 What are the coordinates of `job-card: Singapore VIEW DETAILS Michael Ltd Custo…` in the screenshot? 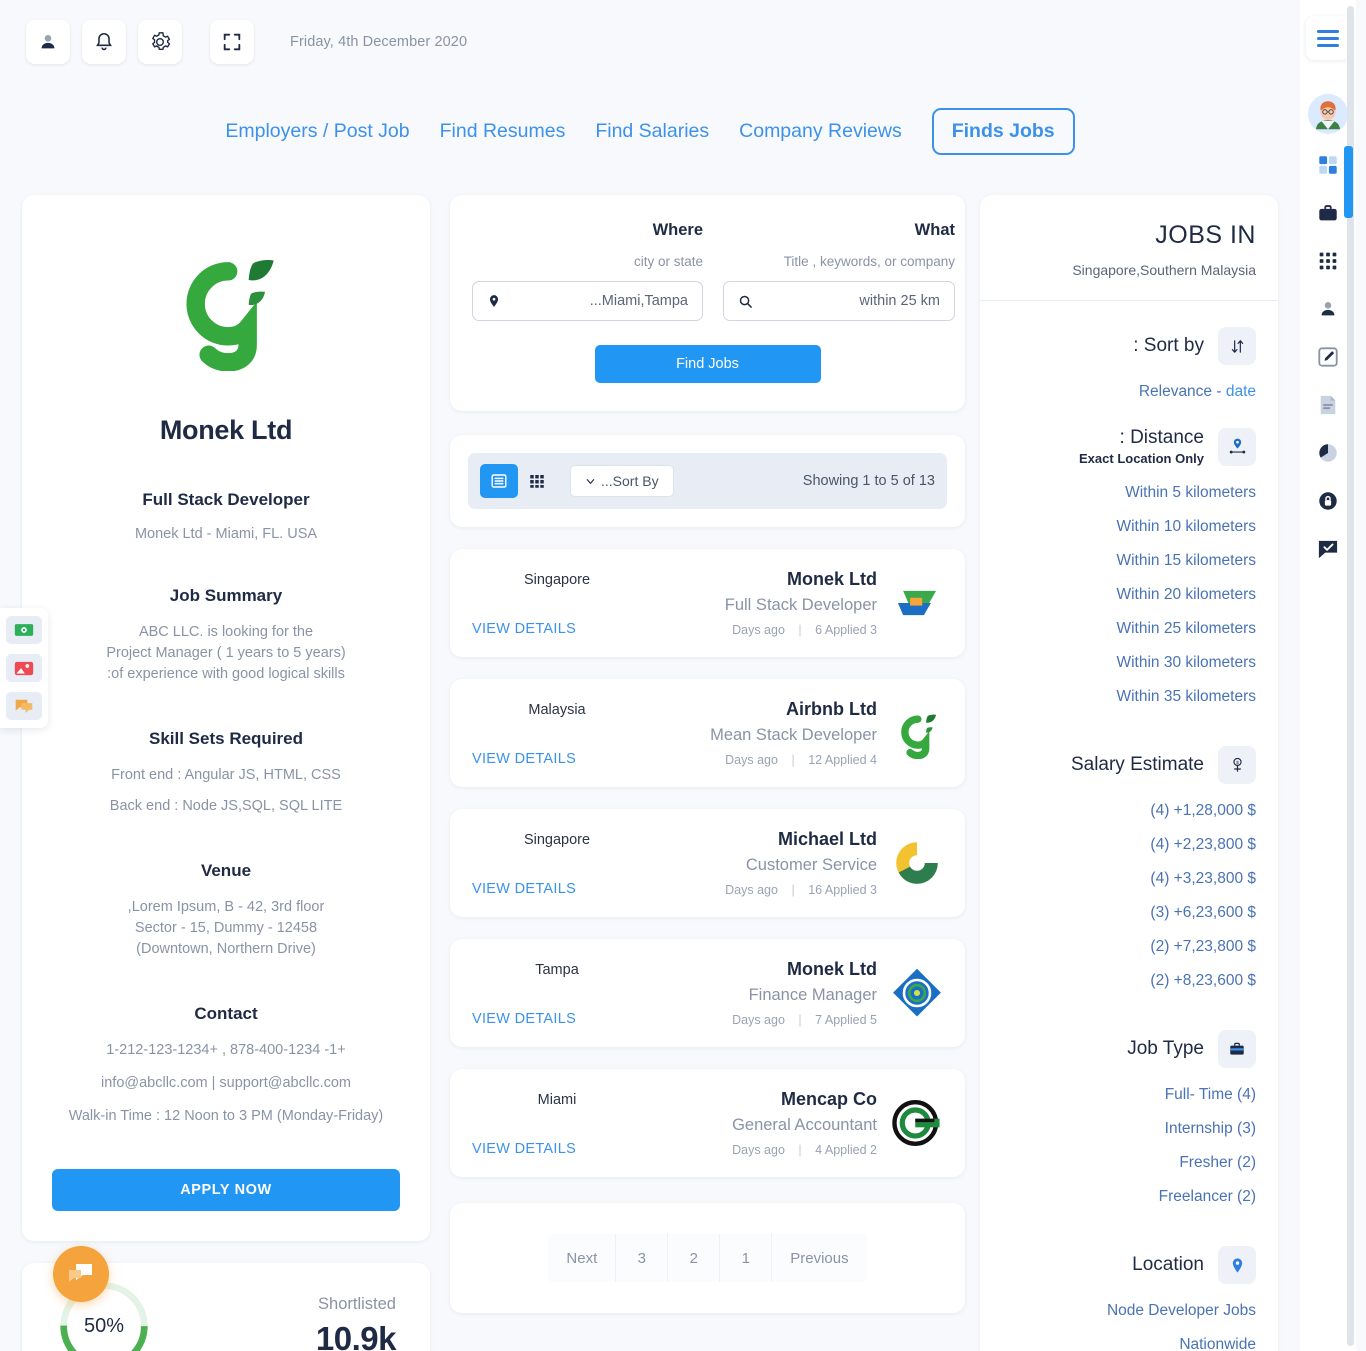 It's located at (707, 863).